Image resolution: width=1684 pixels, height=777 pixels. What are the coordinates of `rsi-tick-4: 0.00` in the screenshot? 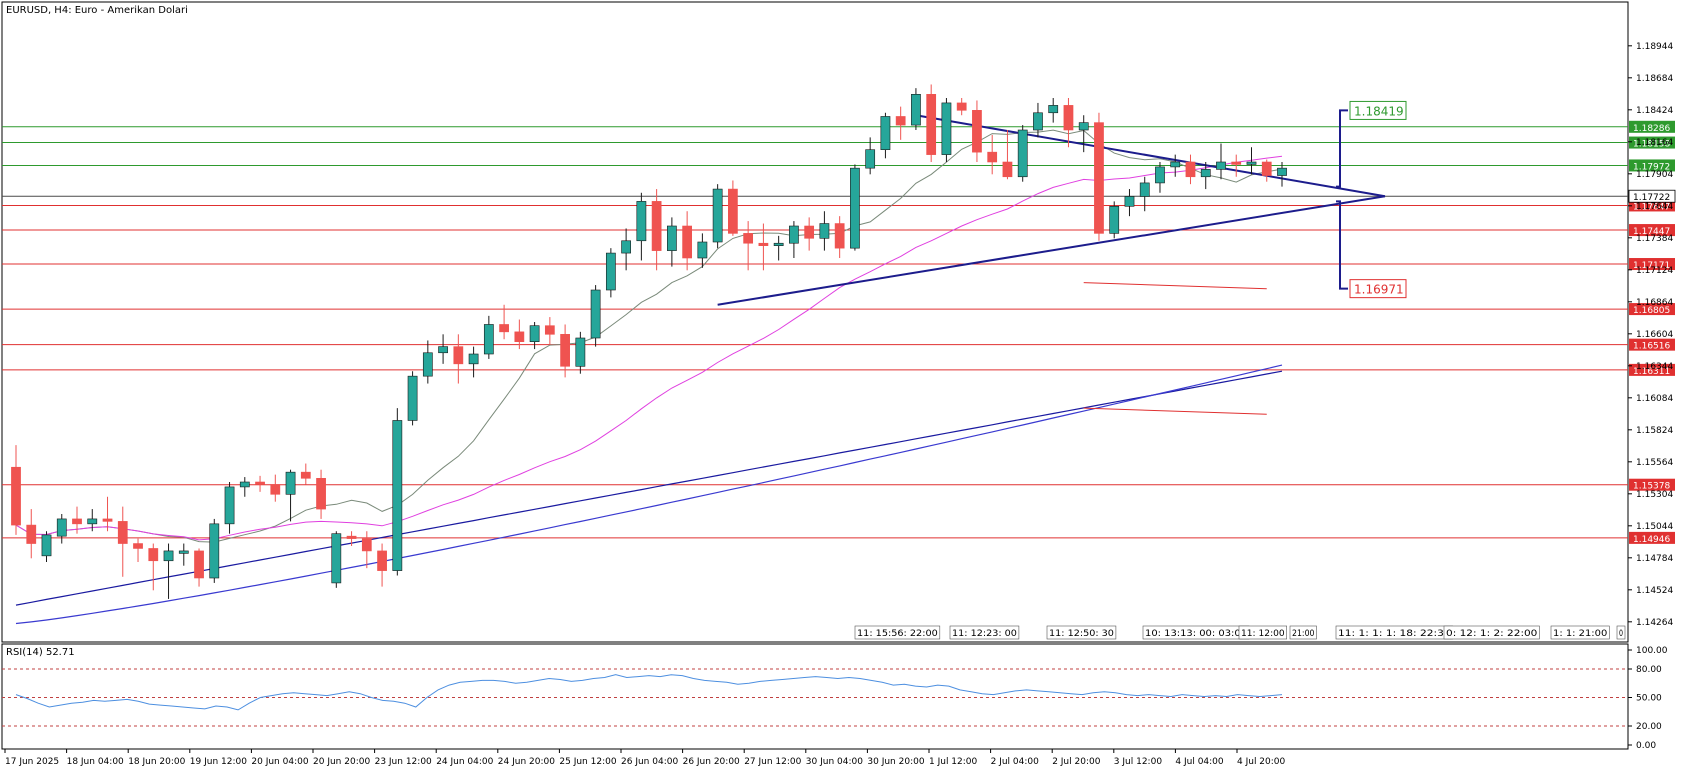 It's located at (1646, 746).